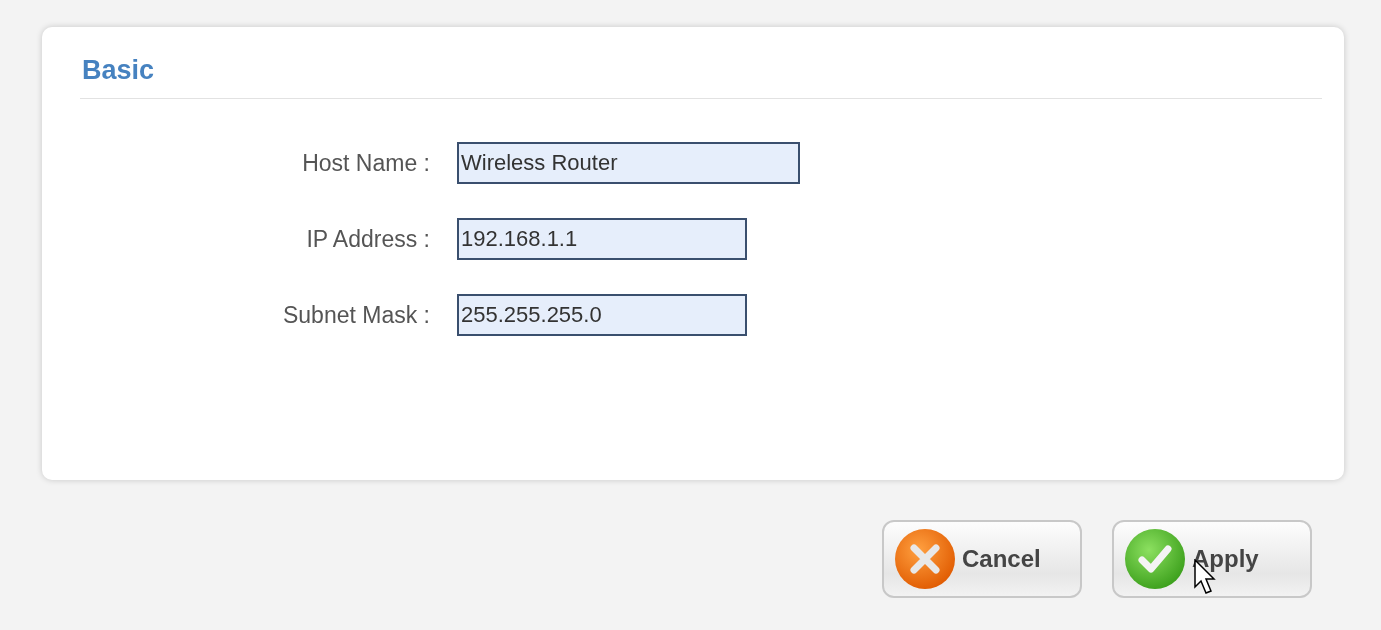 The image size is (1381, 630). I want to click on apply-button: Apply, so click(1212, 559).